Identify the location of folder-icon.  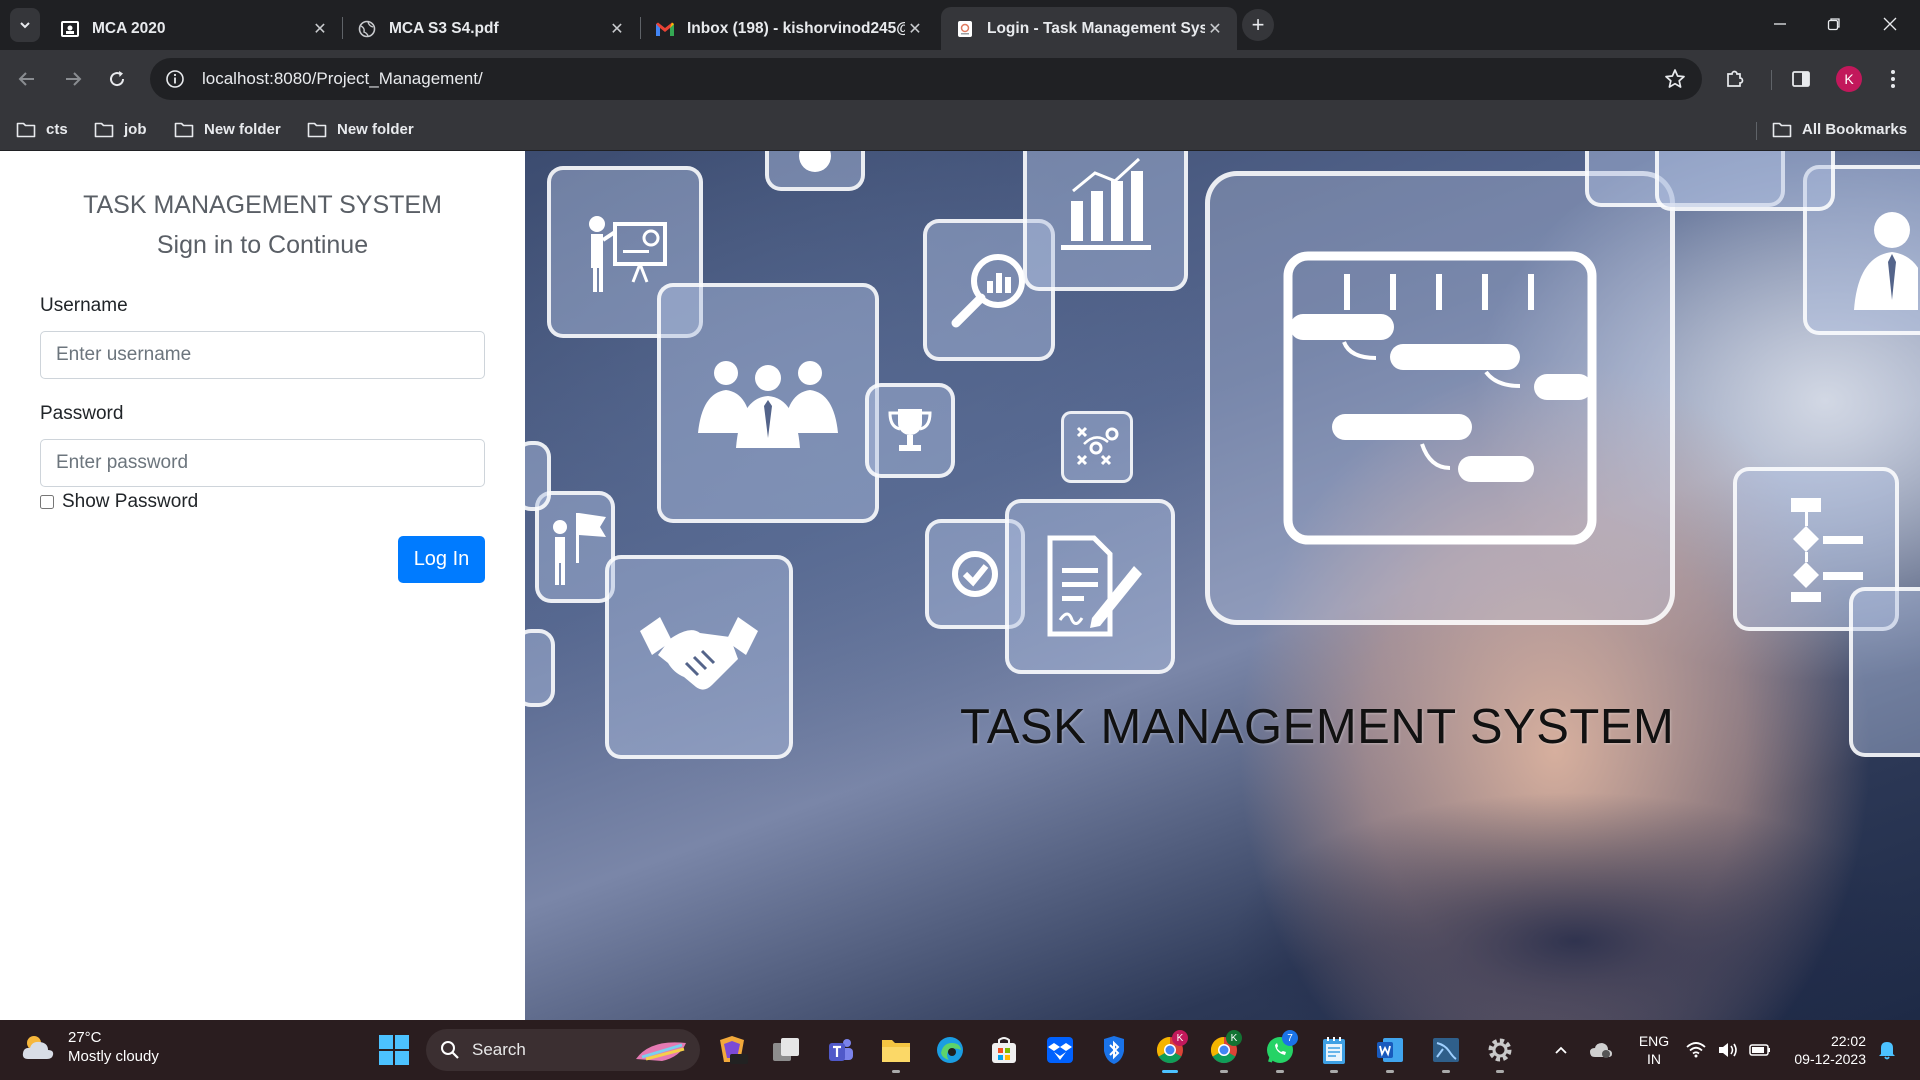
(896, 1051).